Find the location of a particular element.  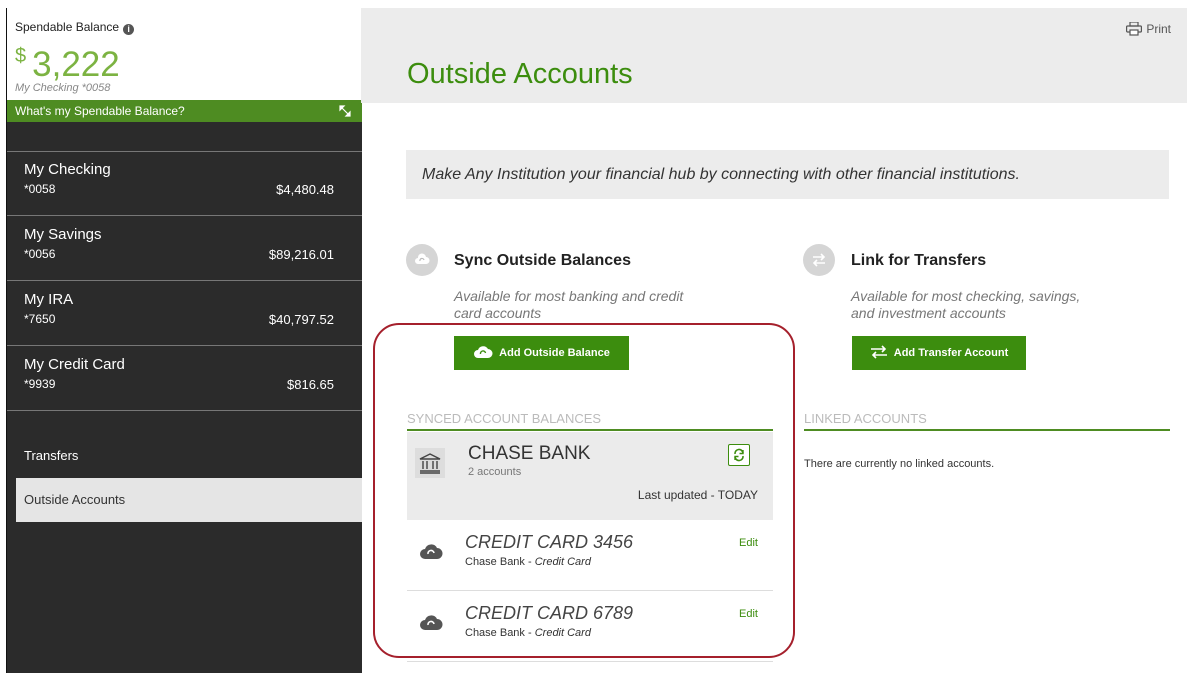

account-number: *9939 is located at coordinates (40, 384).